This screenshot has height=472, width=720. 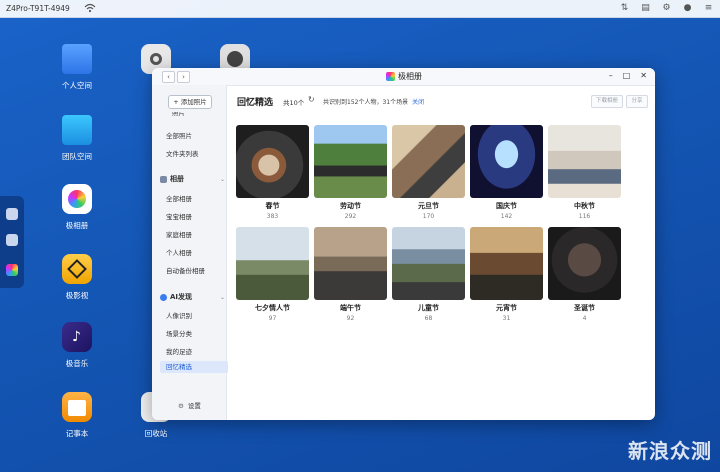 What do you see at coordinates (255, 103) in the screenshot?
I see `page-title: 回忆精选` at bounding box center [255, 103].